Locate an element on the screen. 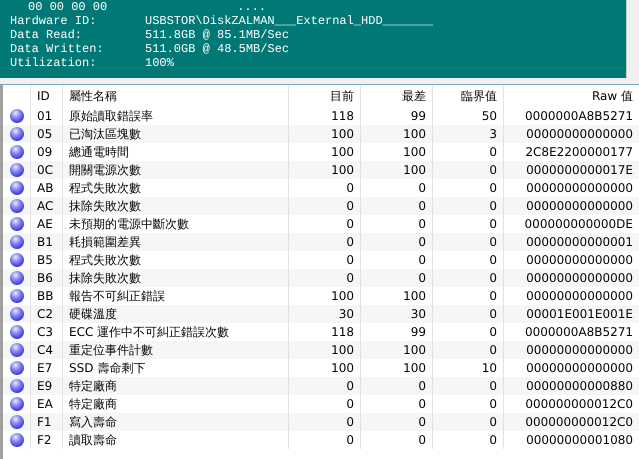 Image resolution: width=639 pixels, height=459 pixels. hex-bytes: 00 00 00 00 is located at coordinates (68, 7).